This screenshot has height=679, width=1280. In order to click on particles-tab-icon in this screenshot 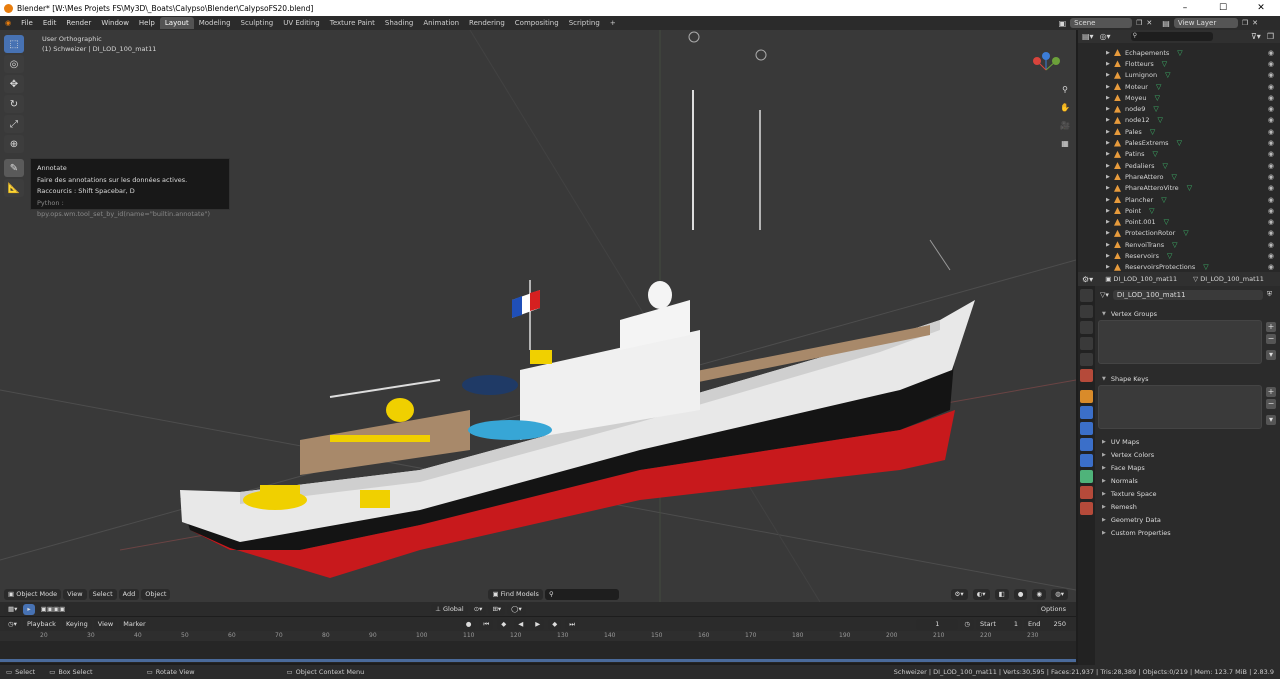, I will do `click(1086, 428)`.